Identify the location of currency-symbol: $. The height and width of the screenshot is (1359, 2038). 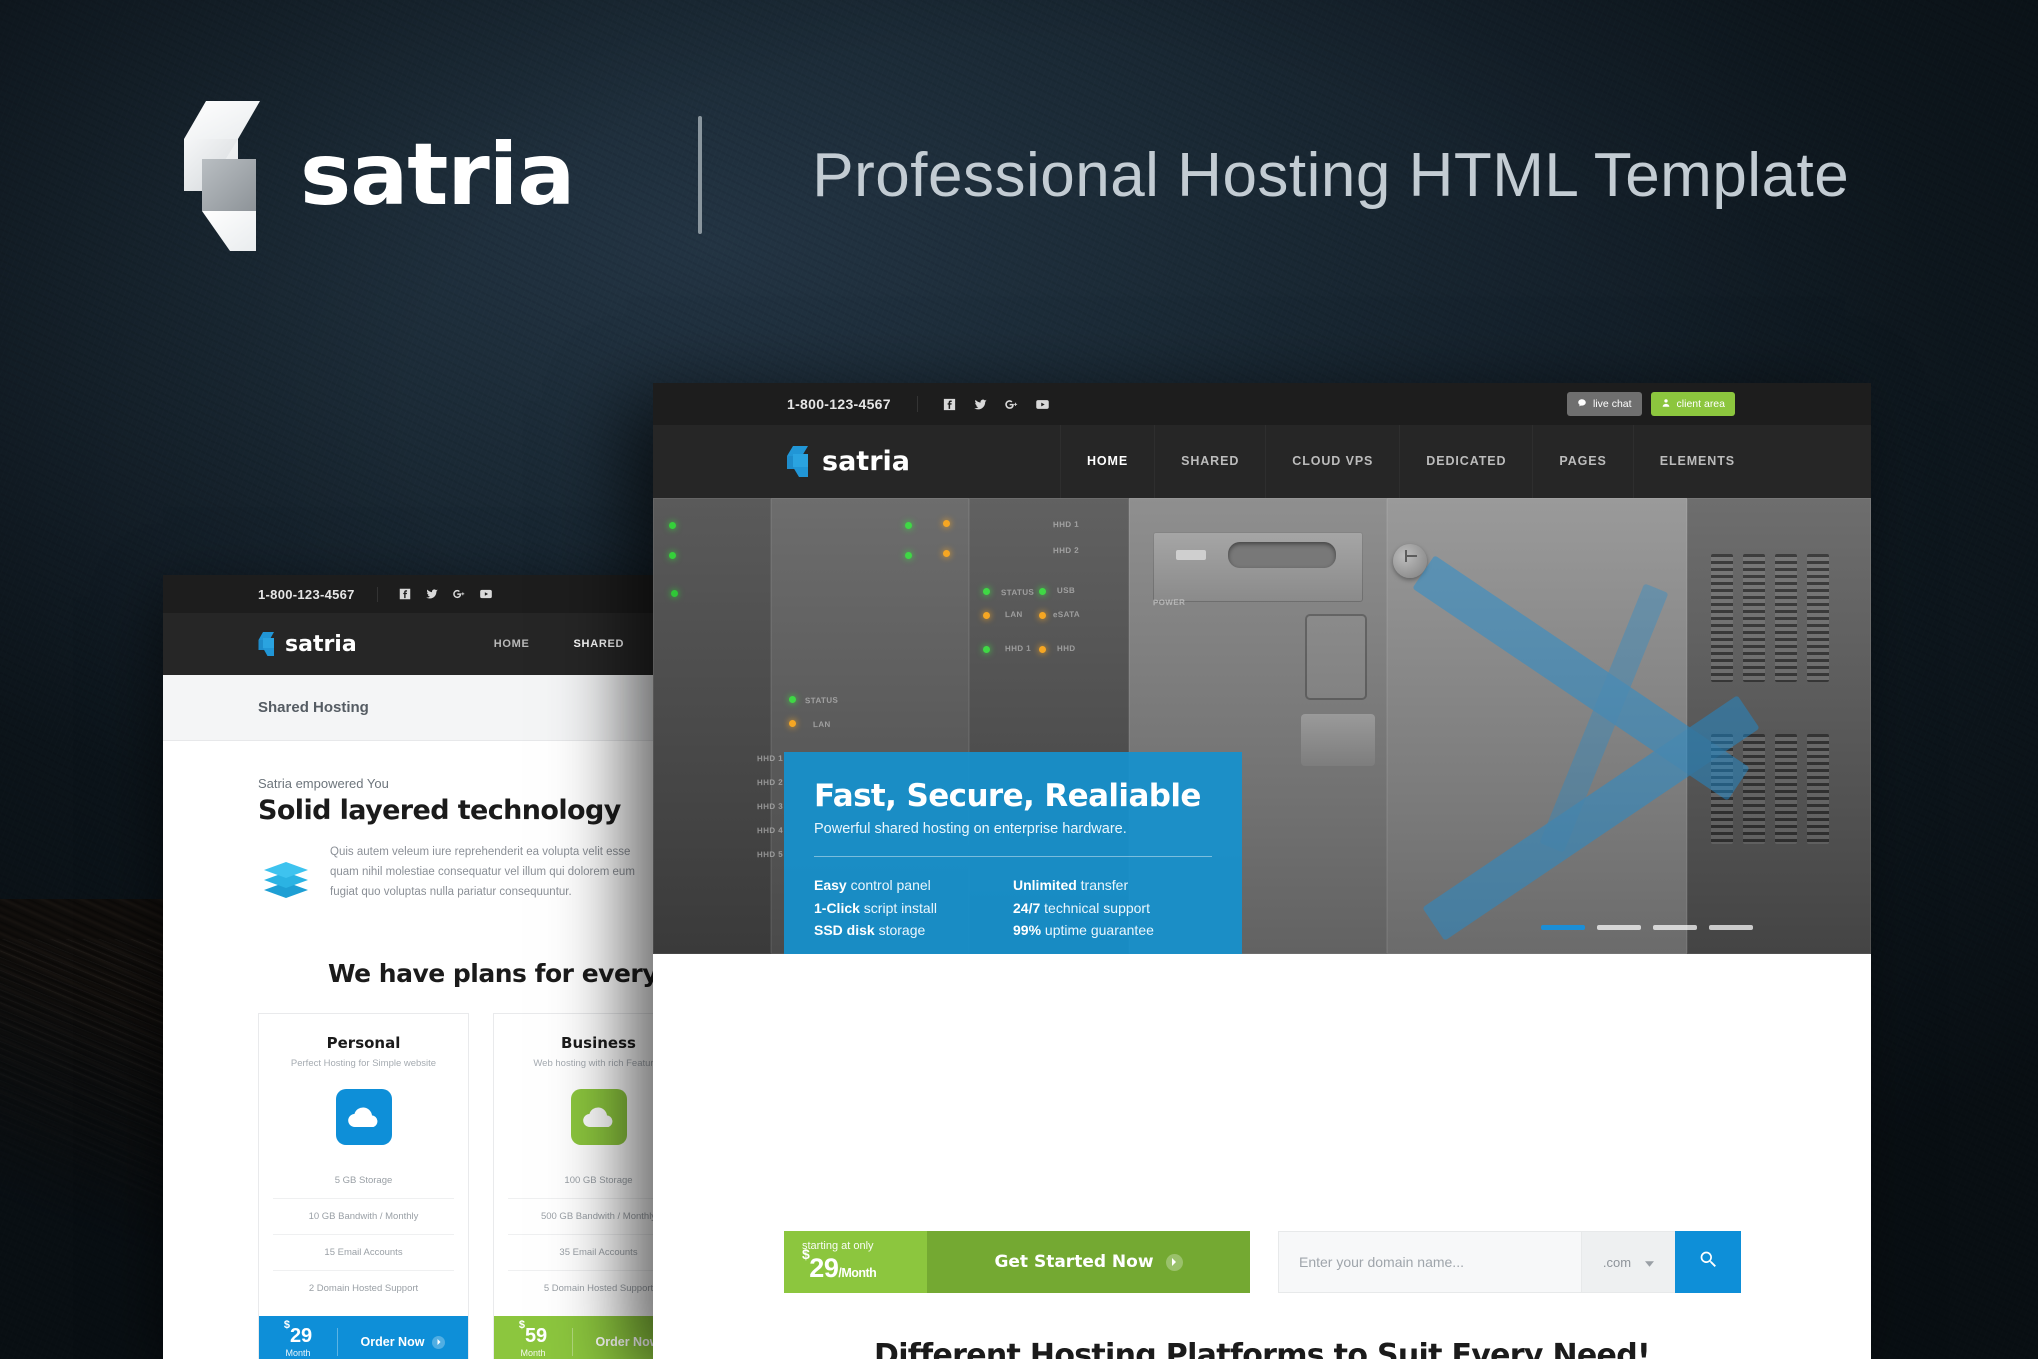
(806, 1254).